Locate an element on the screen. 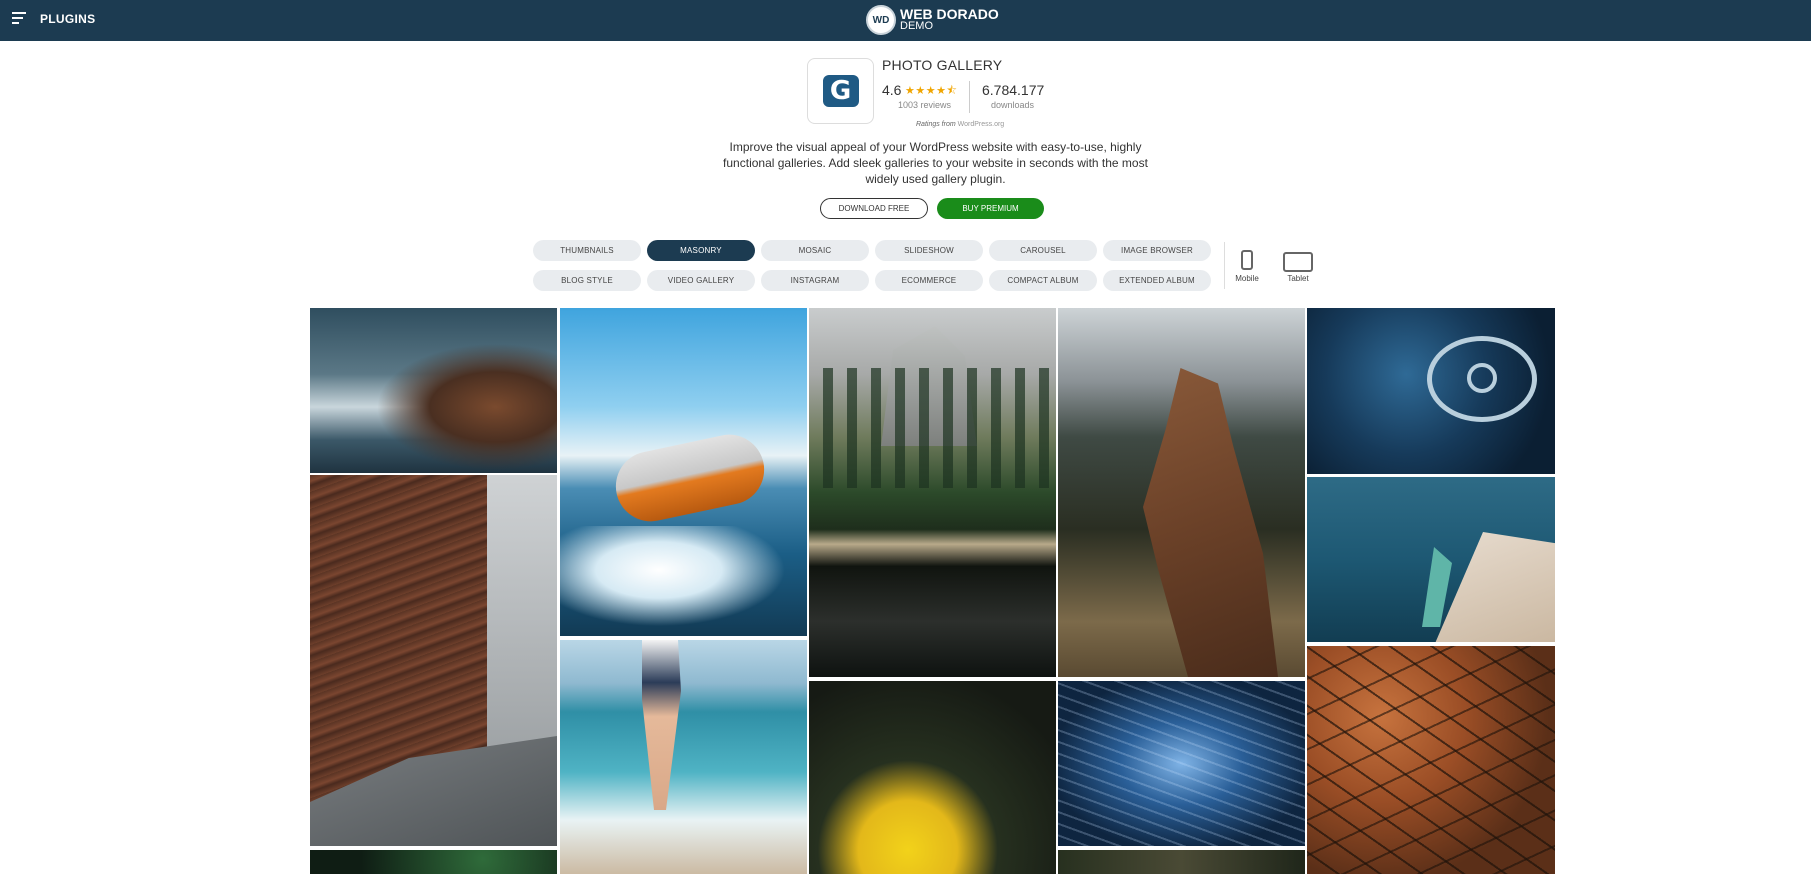 The image size is (1811, 874). plugin-logo-letter: G is located at coordinates (840, 91).